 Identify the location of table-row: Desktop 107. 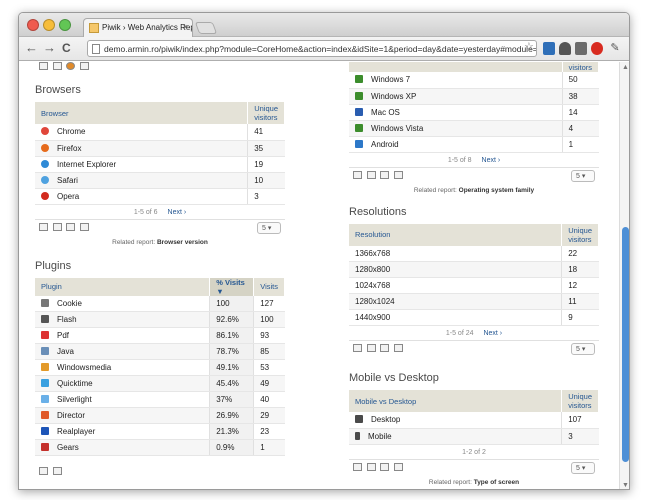
(474, 420).